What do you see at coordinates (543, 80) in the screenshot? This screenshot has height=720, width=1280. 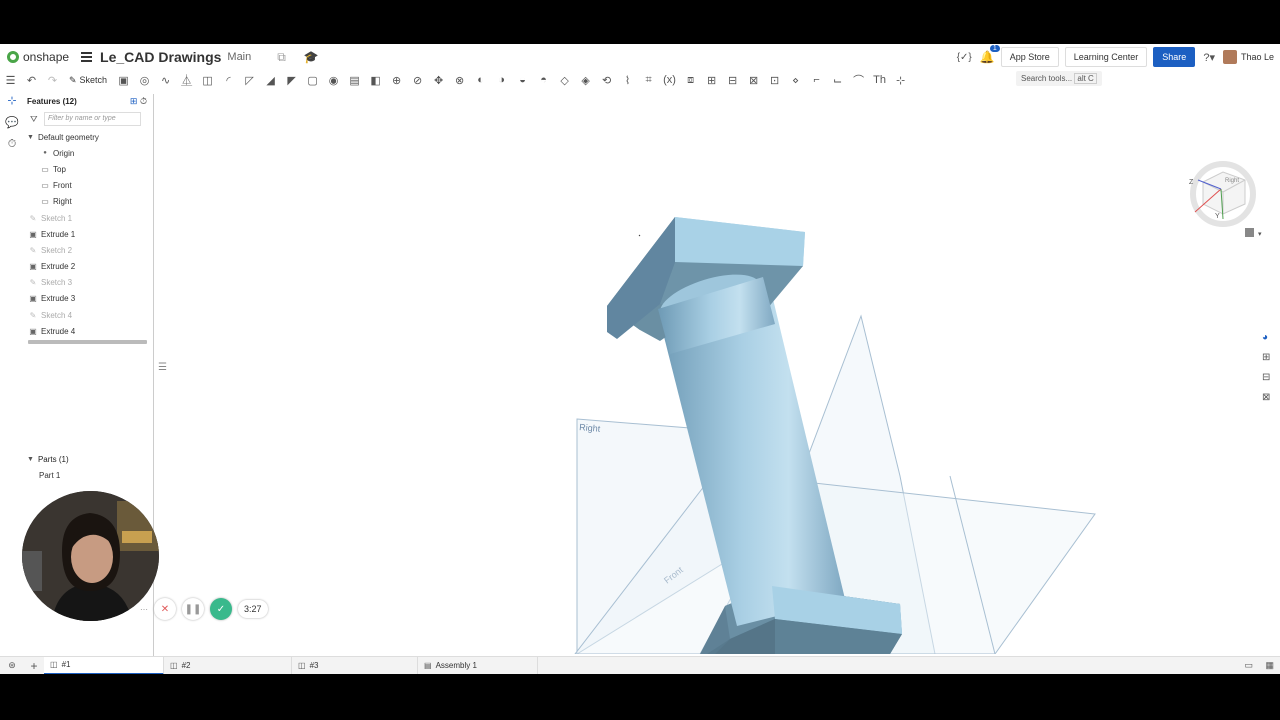 I see `offset-surface-icon: ◓` at bounding box center [543, 80].